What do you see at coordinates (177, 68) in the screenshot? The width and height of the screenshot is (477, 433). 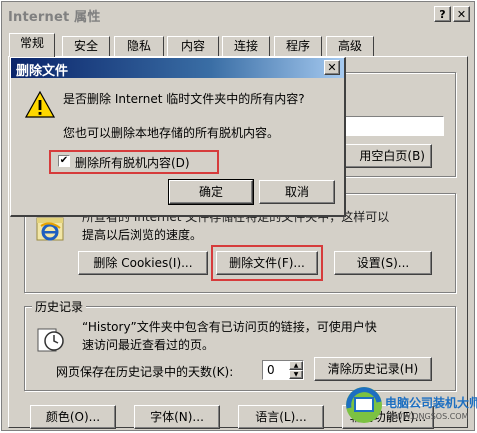 I see `dialog-titlebar: 删除文件 ✕` at bounding box center [177, 68].